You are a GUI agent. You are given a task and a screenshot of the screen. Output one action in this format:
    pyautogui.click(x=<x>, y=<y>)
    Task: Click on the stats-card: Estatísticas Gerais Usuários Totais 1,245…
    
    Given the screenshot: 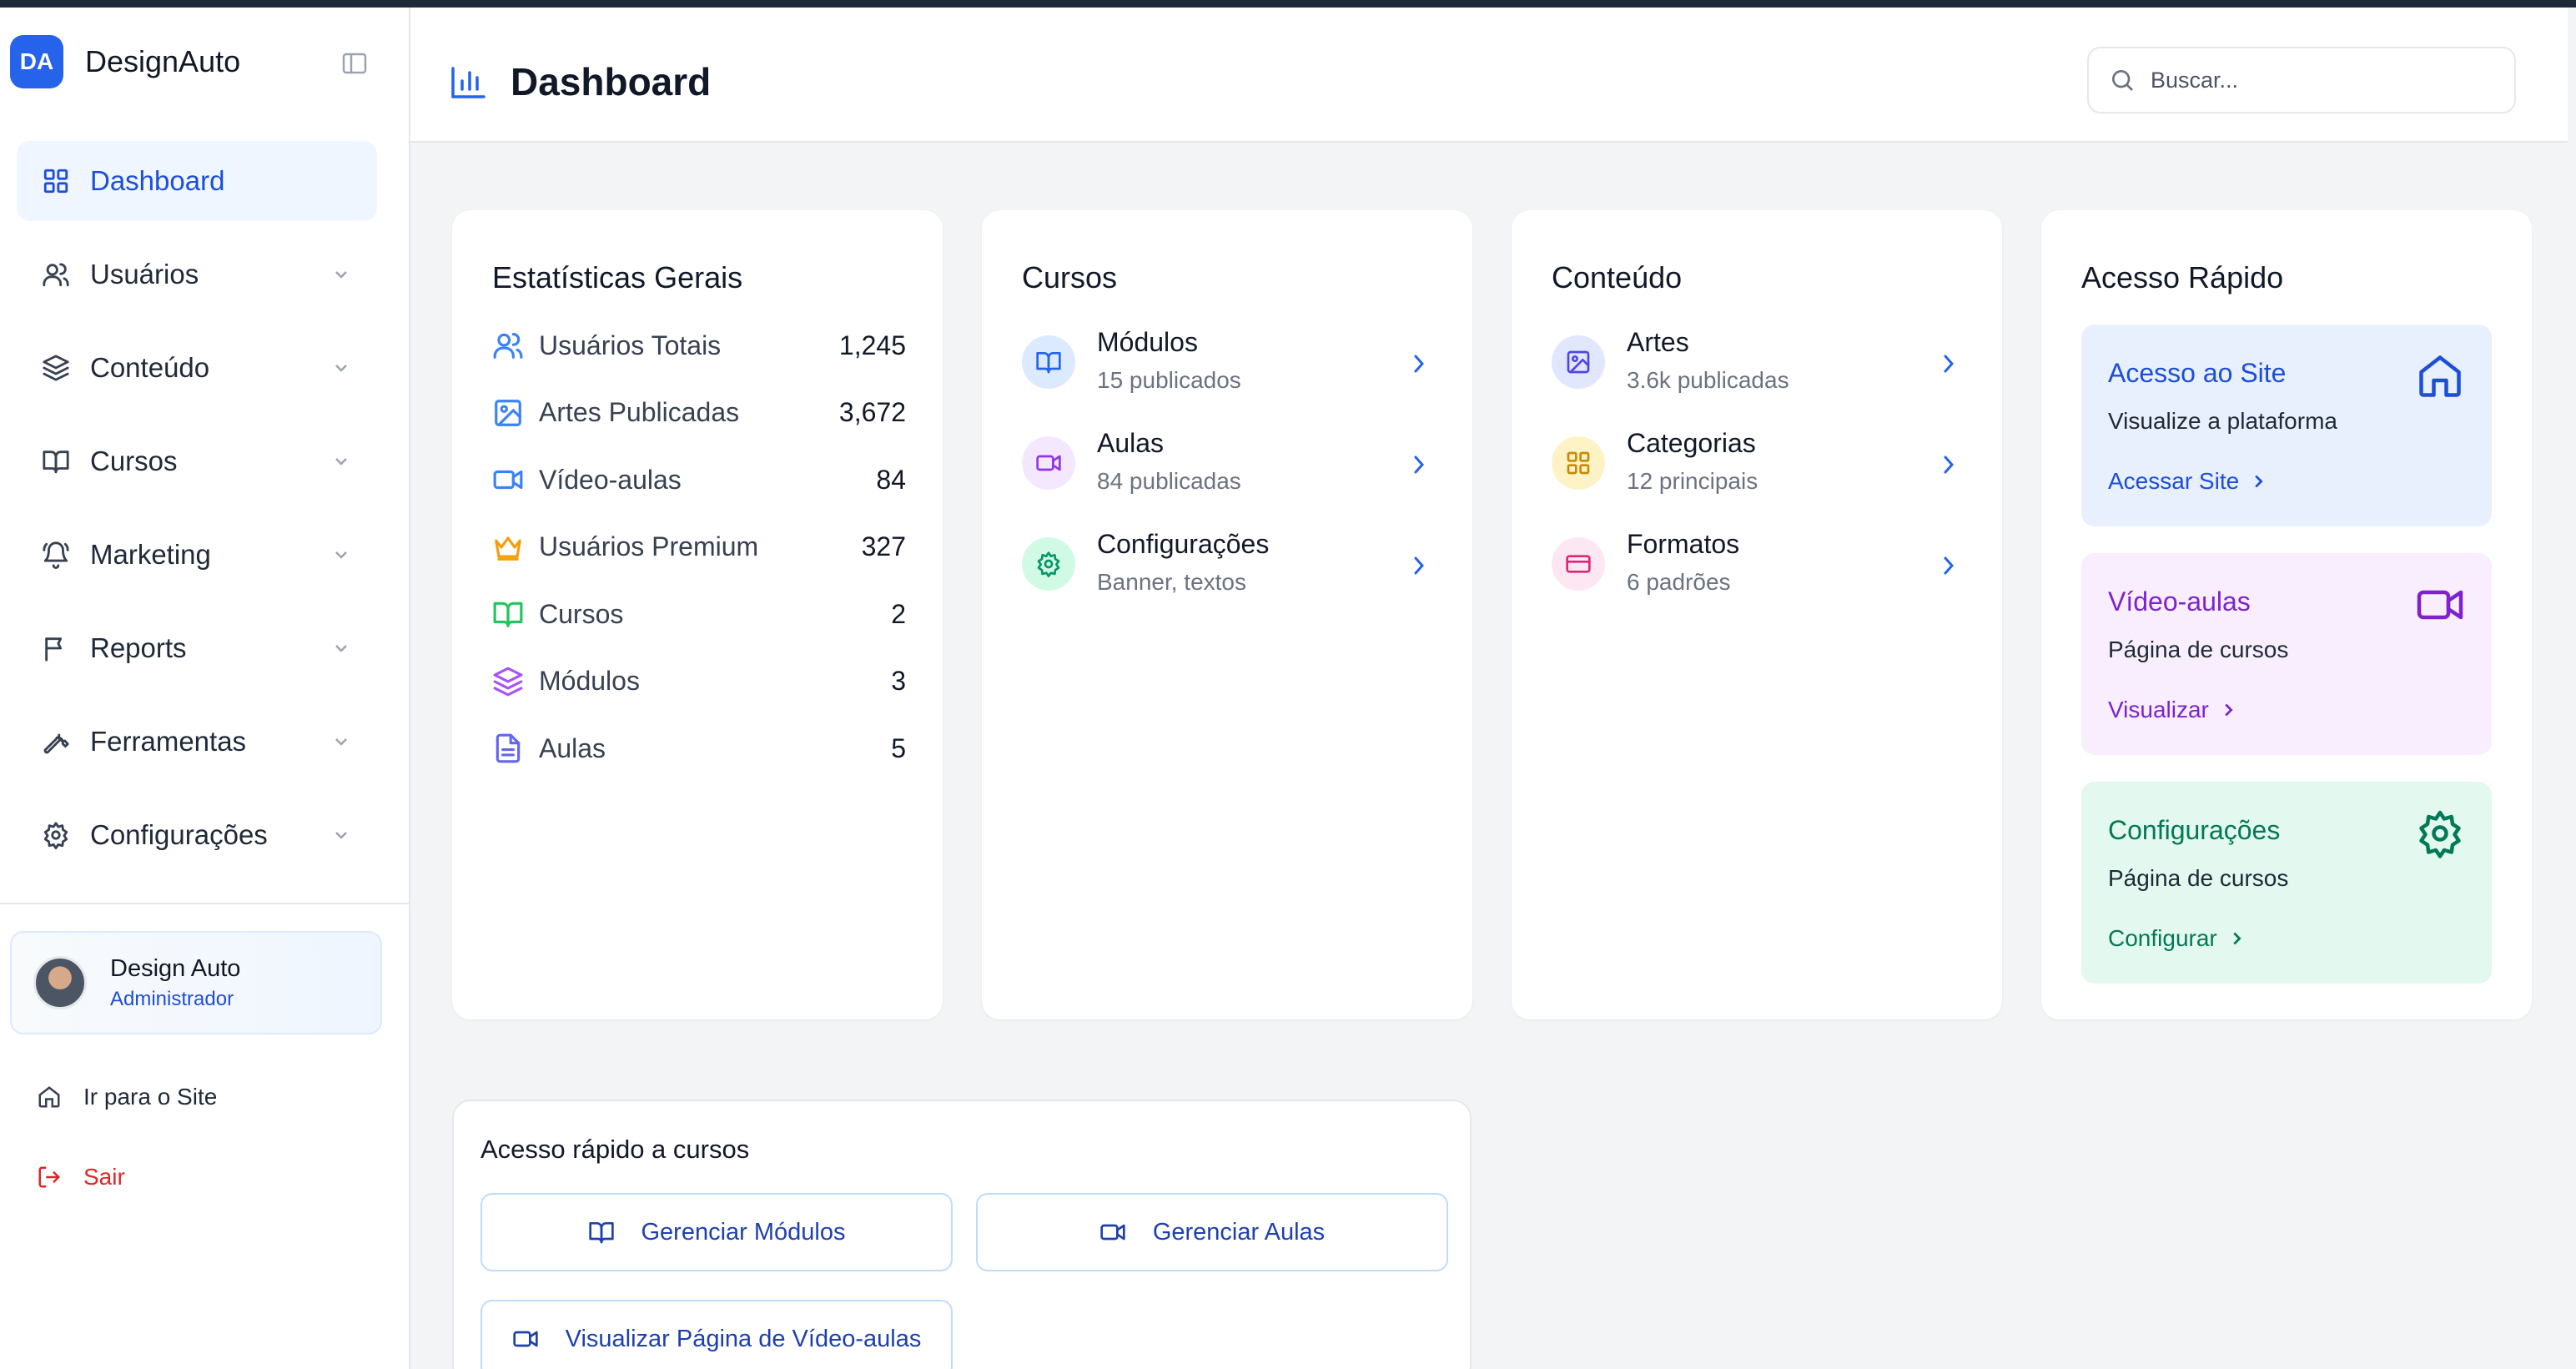 What is the action you would take?
    pyautogui.click(x=697, y=614)
    